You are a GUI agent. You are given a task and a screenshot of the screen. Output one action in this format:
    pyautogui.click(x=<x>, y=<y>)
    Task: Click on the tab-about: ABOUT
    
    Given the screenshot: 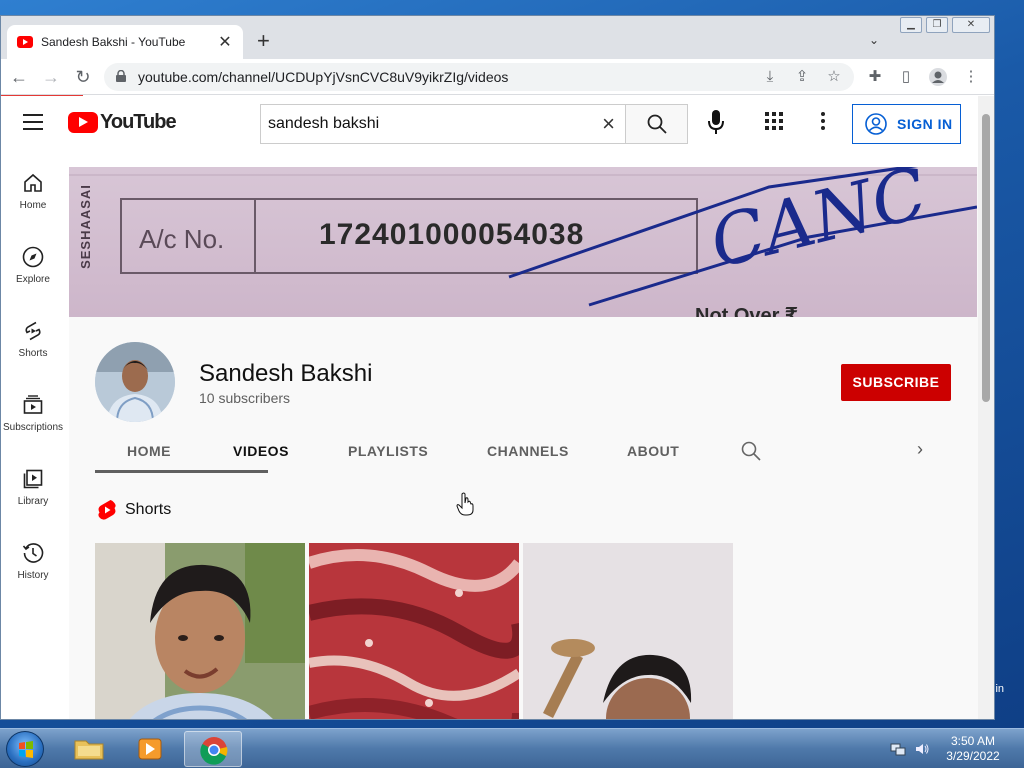 What is the action you would take?
    pyautogui.click(x=653, y=451)
    